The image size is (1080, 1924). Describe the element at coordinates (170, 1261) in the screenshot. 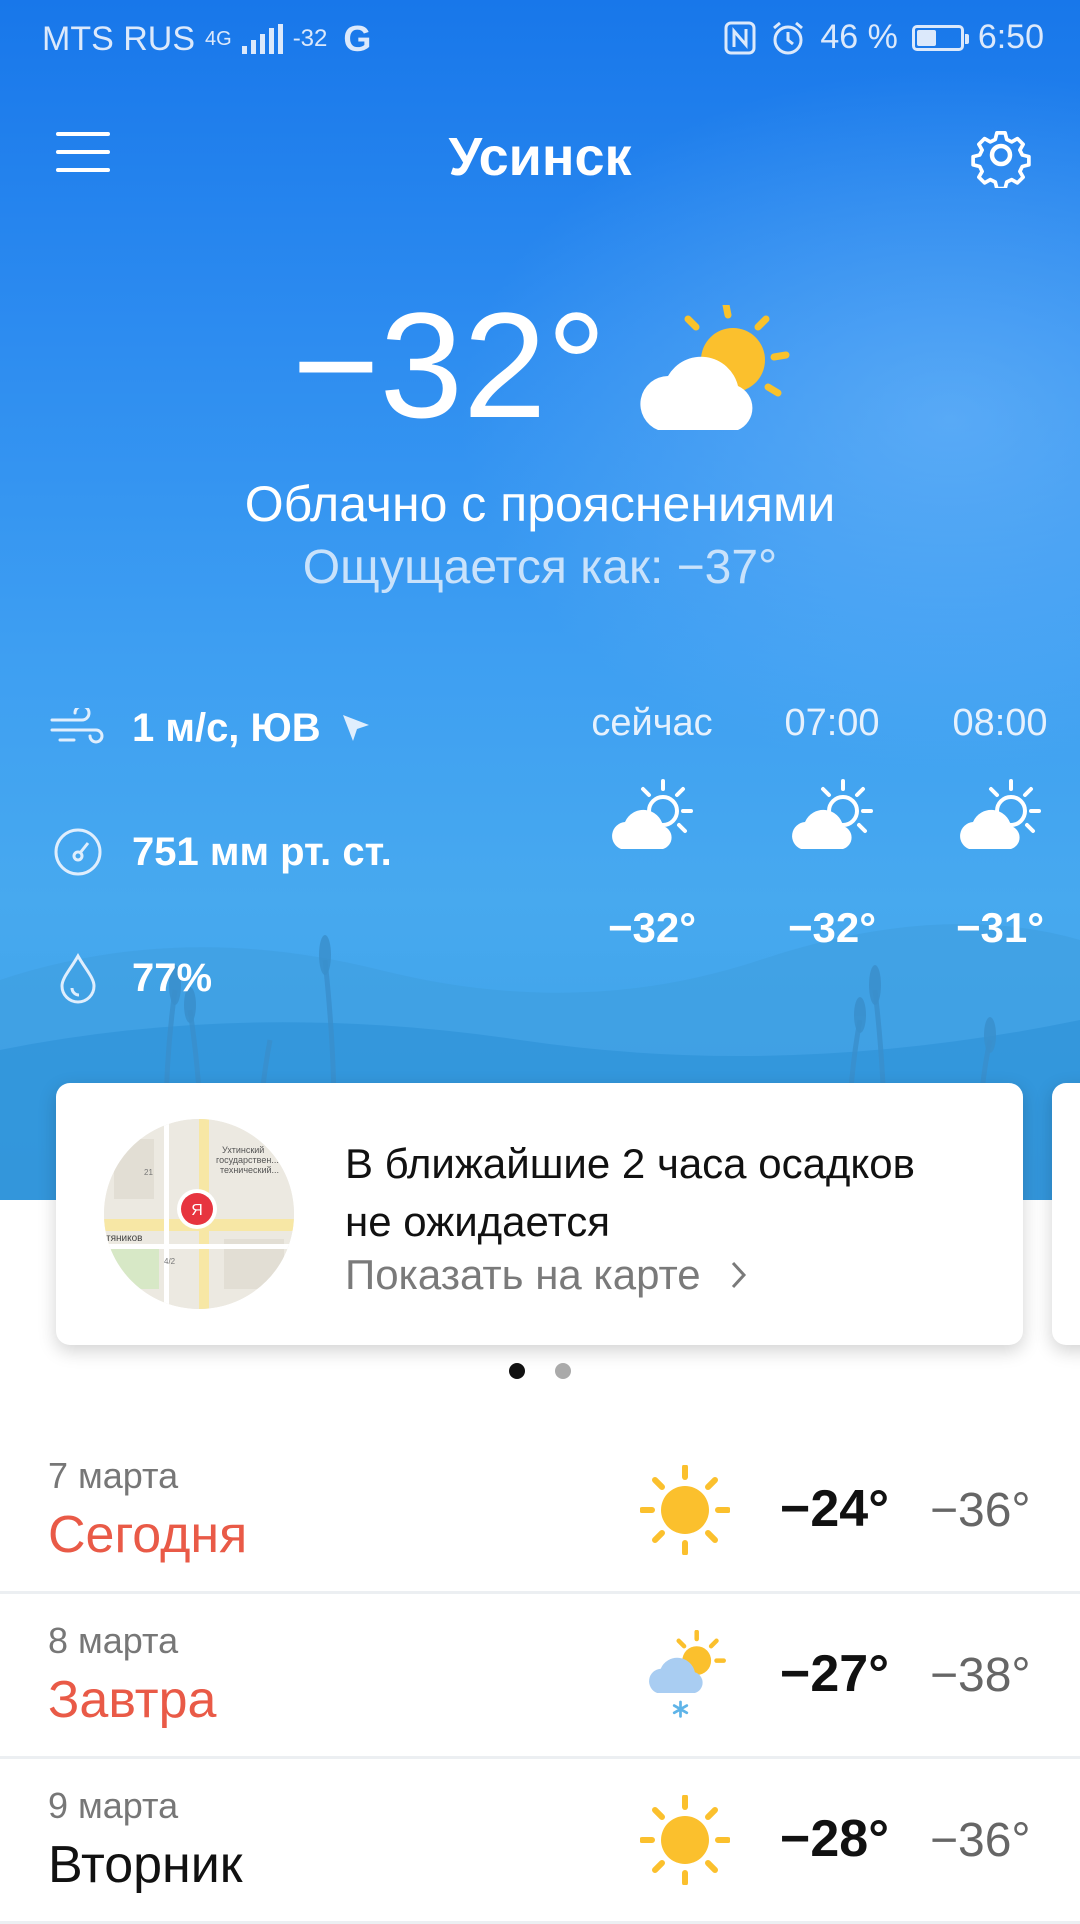

I see `map-number: 4/2` at that location.